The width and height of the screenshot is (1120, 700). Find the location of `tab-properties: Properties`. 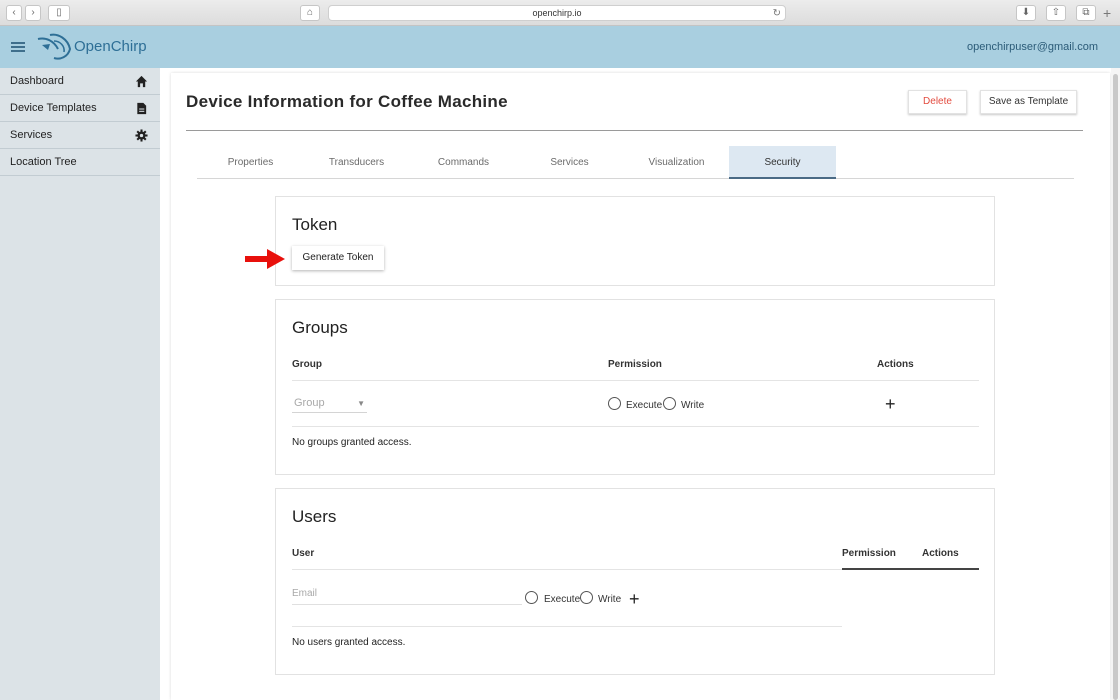

tab-properties: Properties is located at coordinates (250, 162).